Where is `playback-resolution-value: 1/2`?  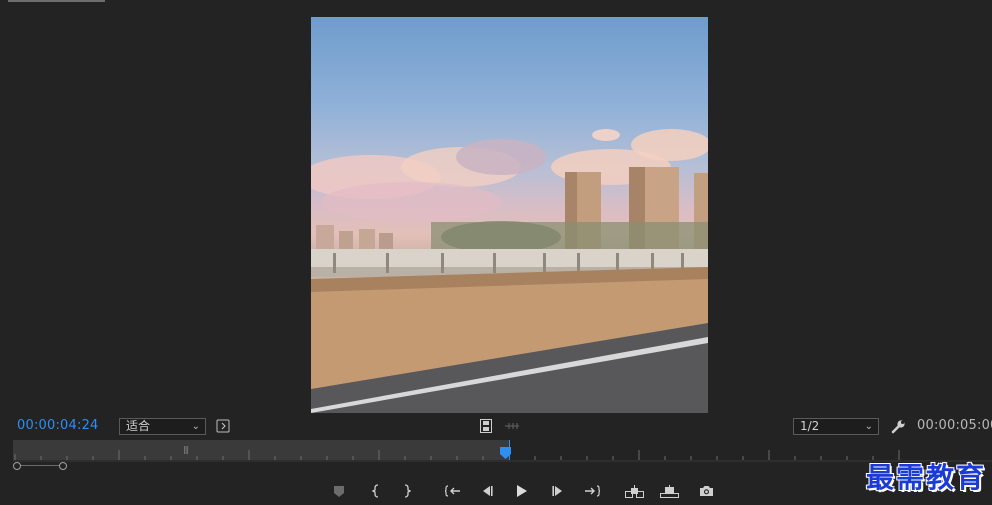
playback-resolution-value: 1/2 is located at coordinates (810, 426).